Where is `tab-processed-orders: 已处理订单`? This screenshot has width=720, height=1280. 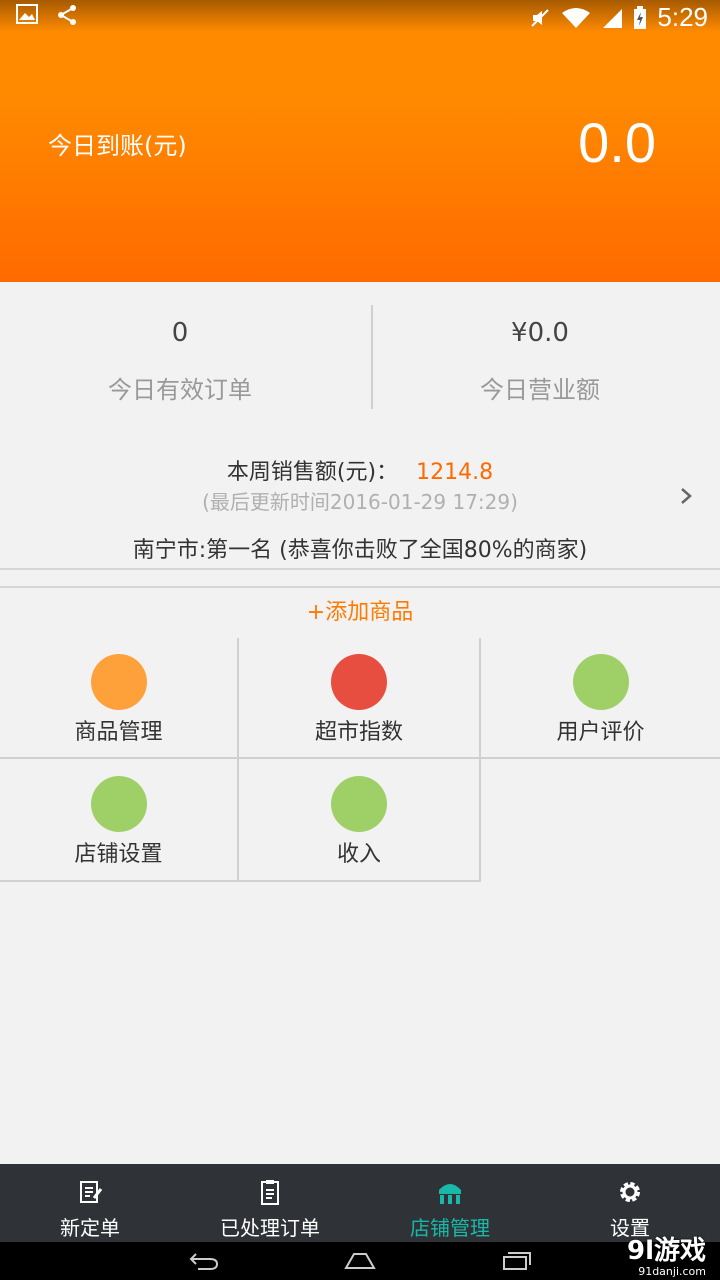 tab-processed-orders: 已处理订单 is located at coordinates (270, 1203).